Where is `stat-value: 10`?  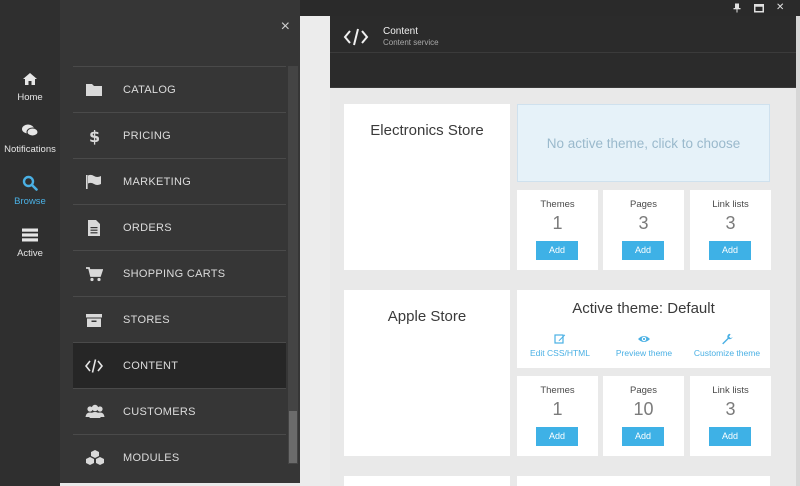
stat-value: 10 is located at coordinates (643, 409).